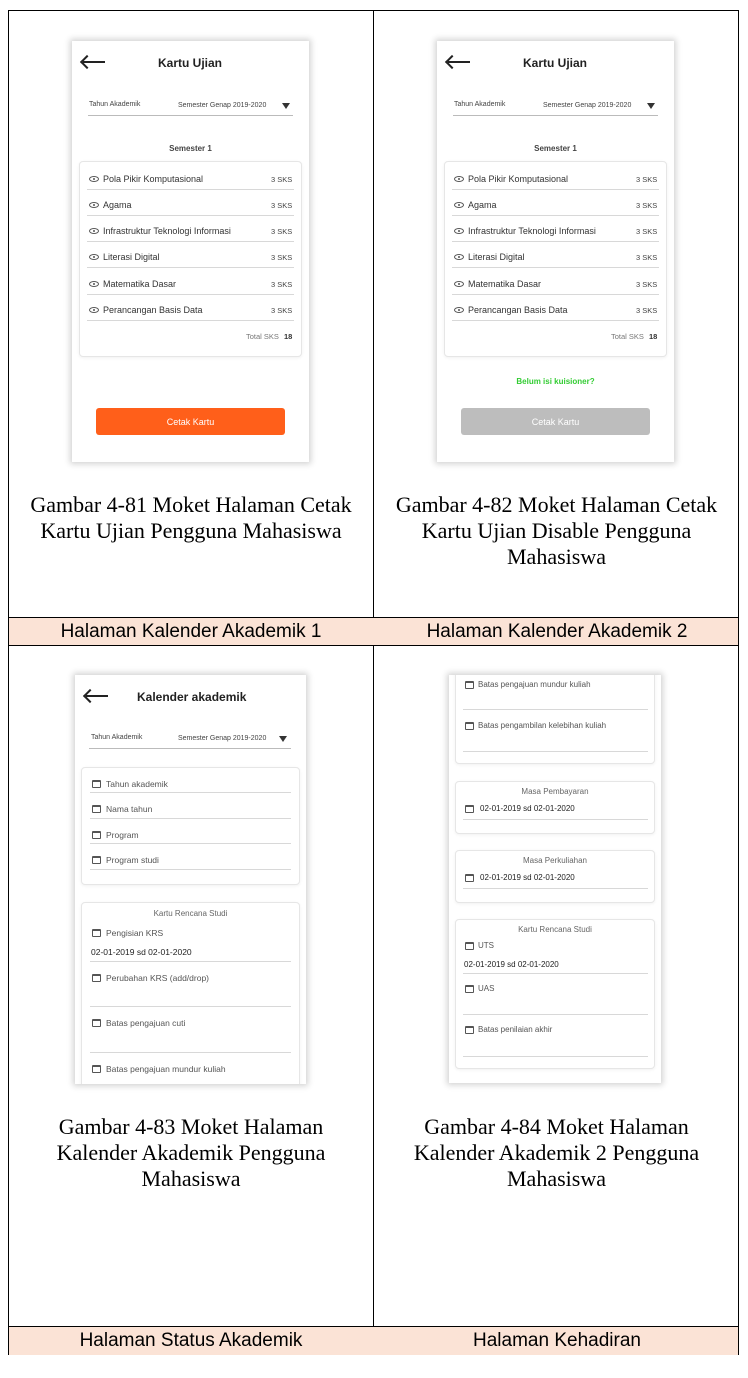 The width and height of the screenshot is (748, 1378). I want to click on caption-line: Gambar 4-81 Moket Halaman Cetak, so click(191, 504).